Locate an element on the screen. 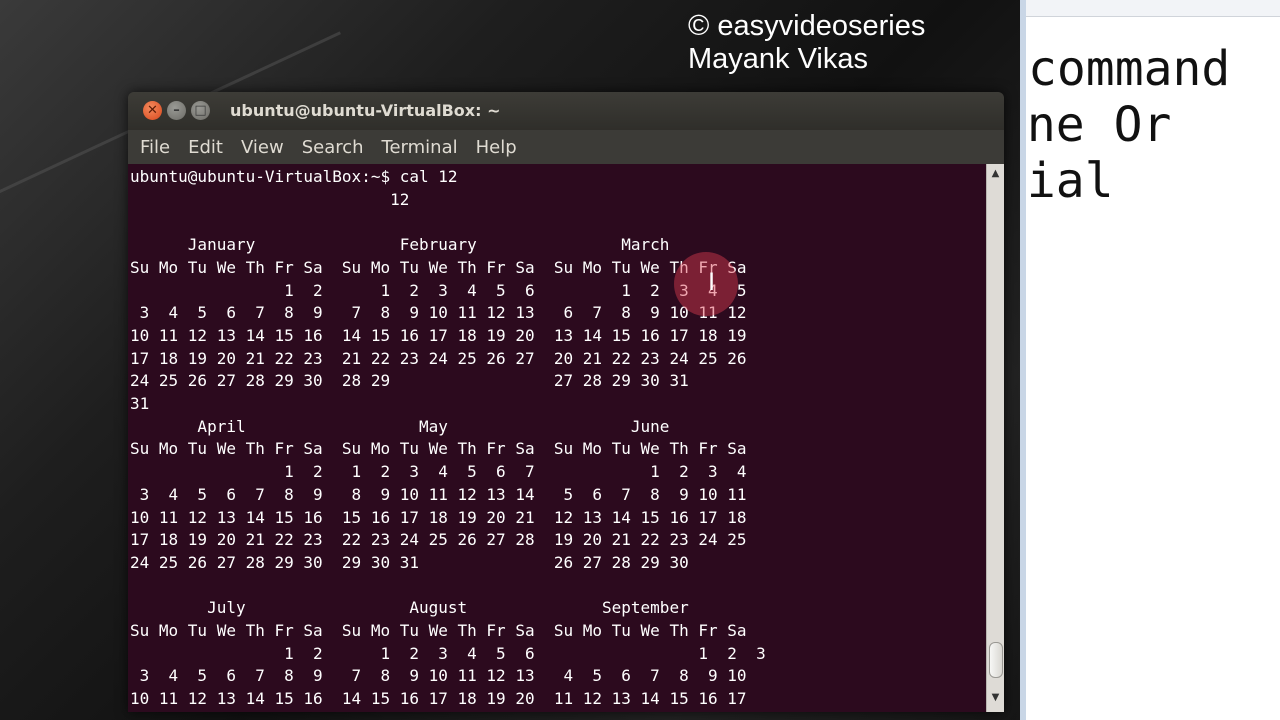 The image size is (1280, 720). watermark: © easyvideoseries Mayank Vikas is located at coordinates (806, 43).